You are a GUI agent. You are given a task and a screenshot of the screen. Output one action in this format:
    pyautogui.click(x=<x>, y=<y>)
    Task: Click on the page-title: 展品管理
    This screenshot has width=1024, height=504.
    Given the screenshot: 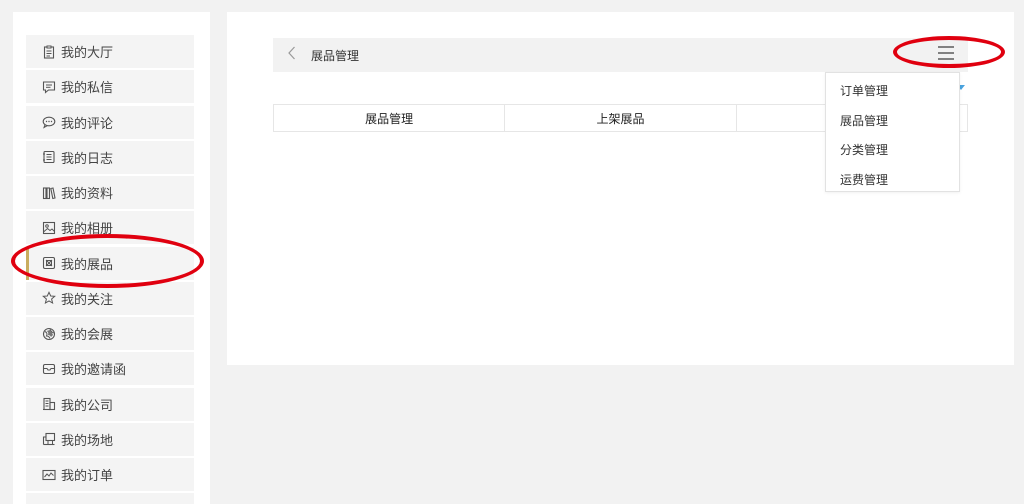 What is the action you would take?
    pyautogui.click(x=335, y=55)
    